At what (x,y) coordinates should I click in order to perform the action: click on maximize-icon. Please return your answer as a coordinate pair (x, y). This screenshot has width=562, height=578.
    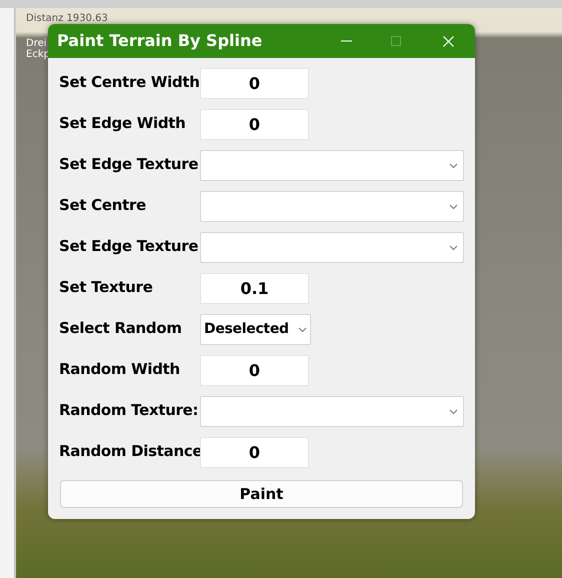
    Looking at the image, I should click on (396, 41).